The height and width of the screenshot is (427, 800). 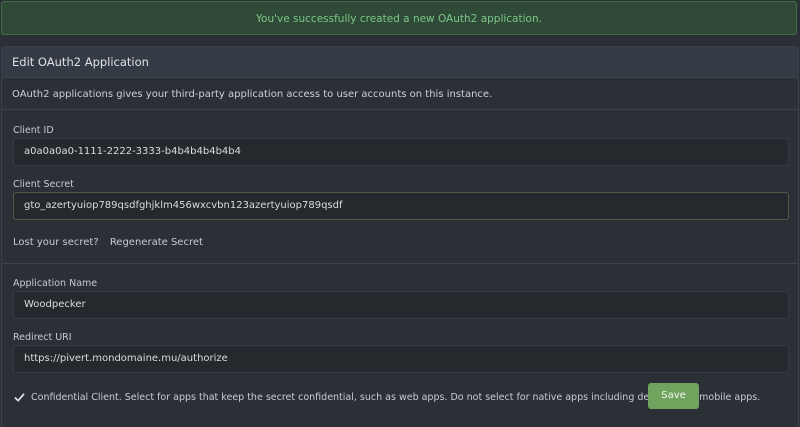 What do you see at coordinates (42, 337) in the screenshot?
I see `redirect-uri-label: Redirect URI` at bounding box center [42, 337].